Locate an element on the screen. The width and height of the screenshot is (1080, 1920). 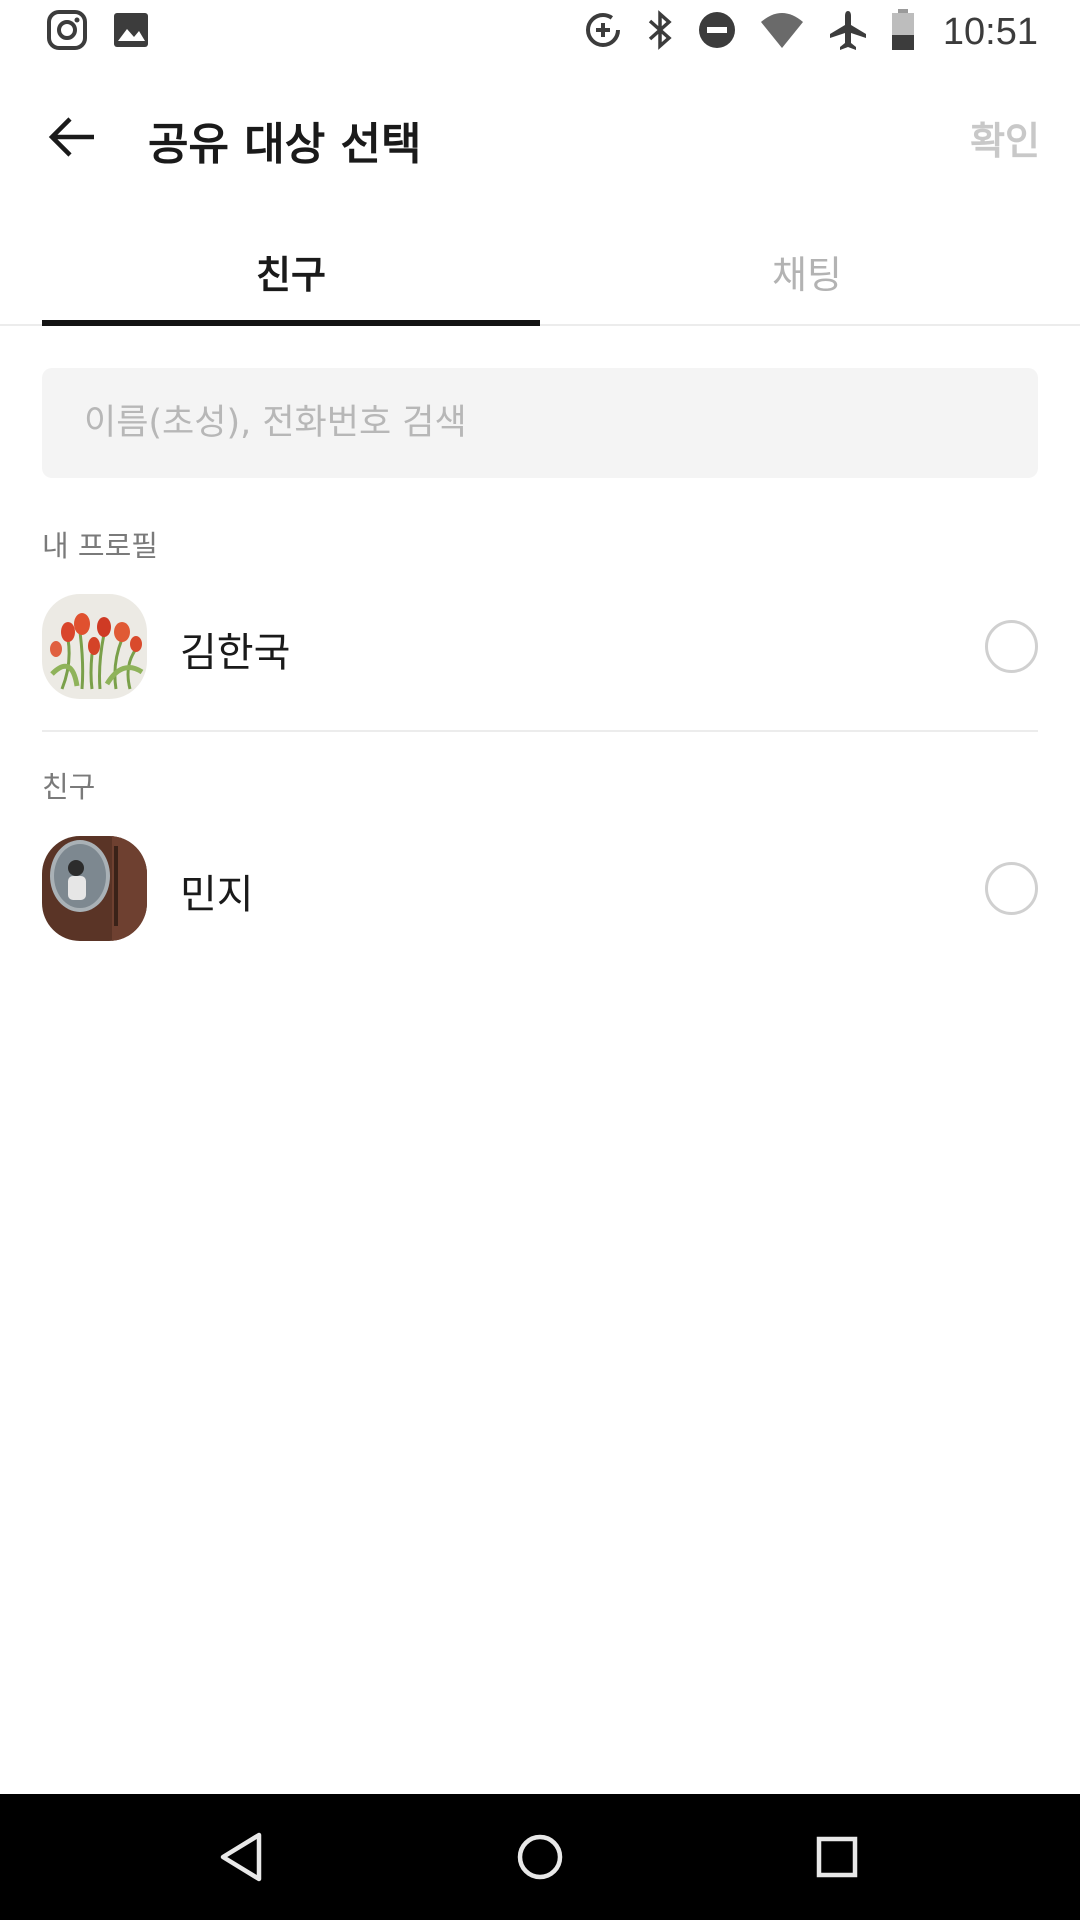
search-input is located at coordinates (534, 423).